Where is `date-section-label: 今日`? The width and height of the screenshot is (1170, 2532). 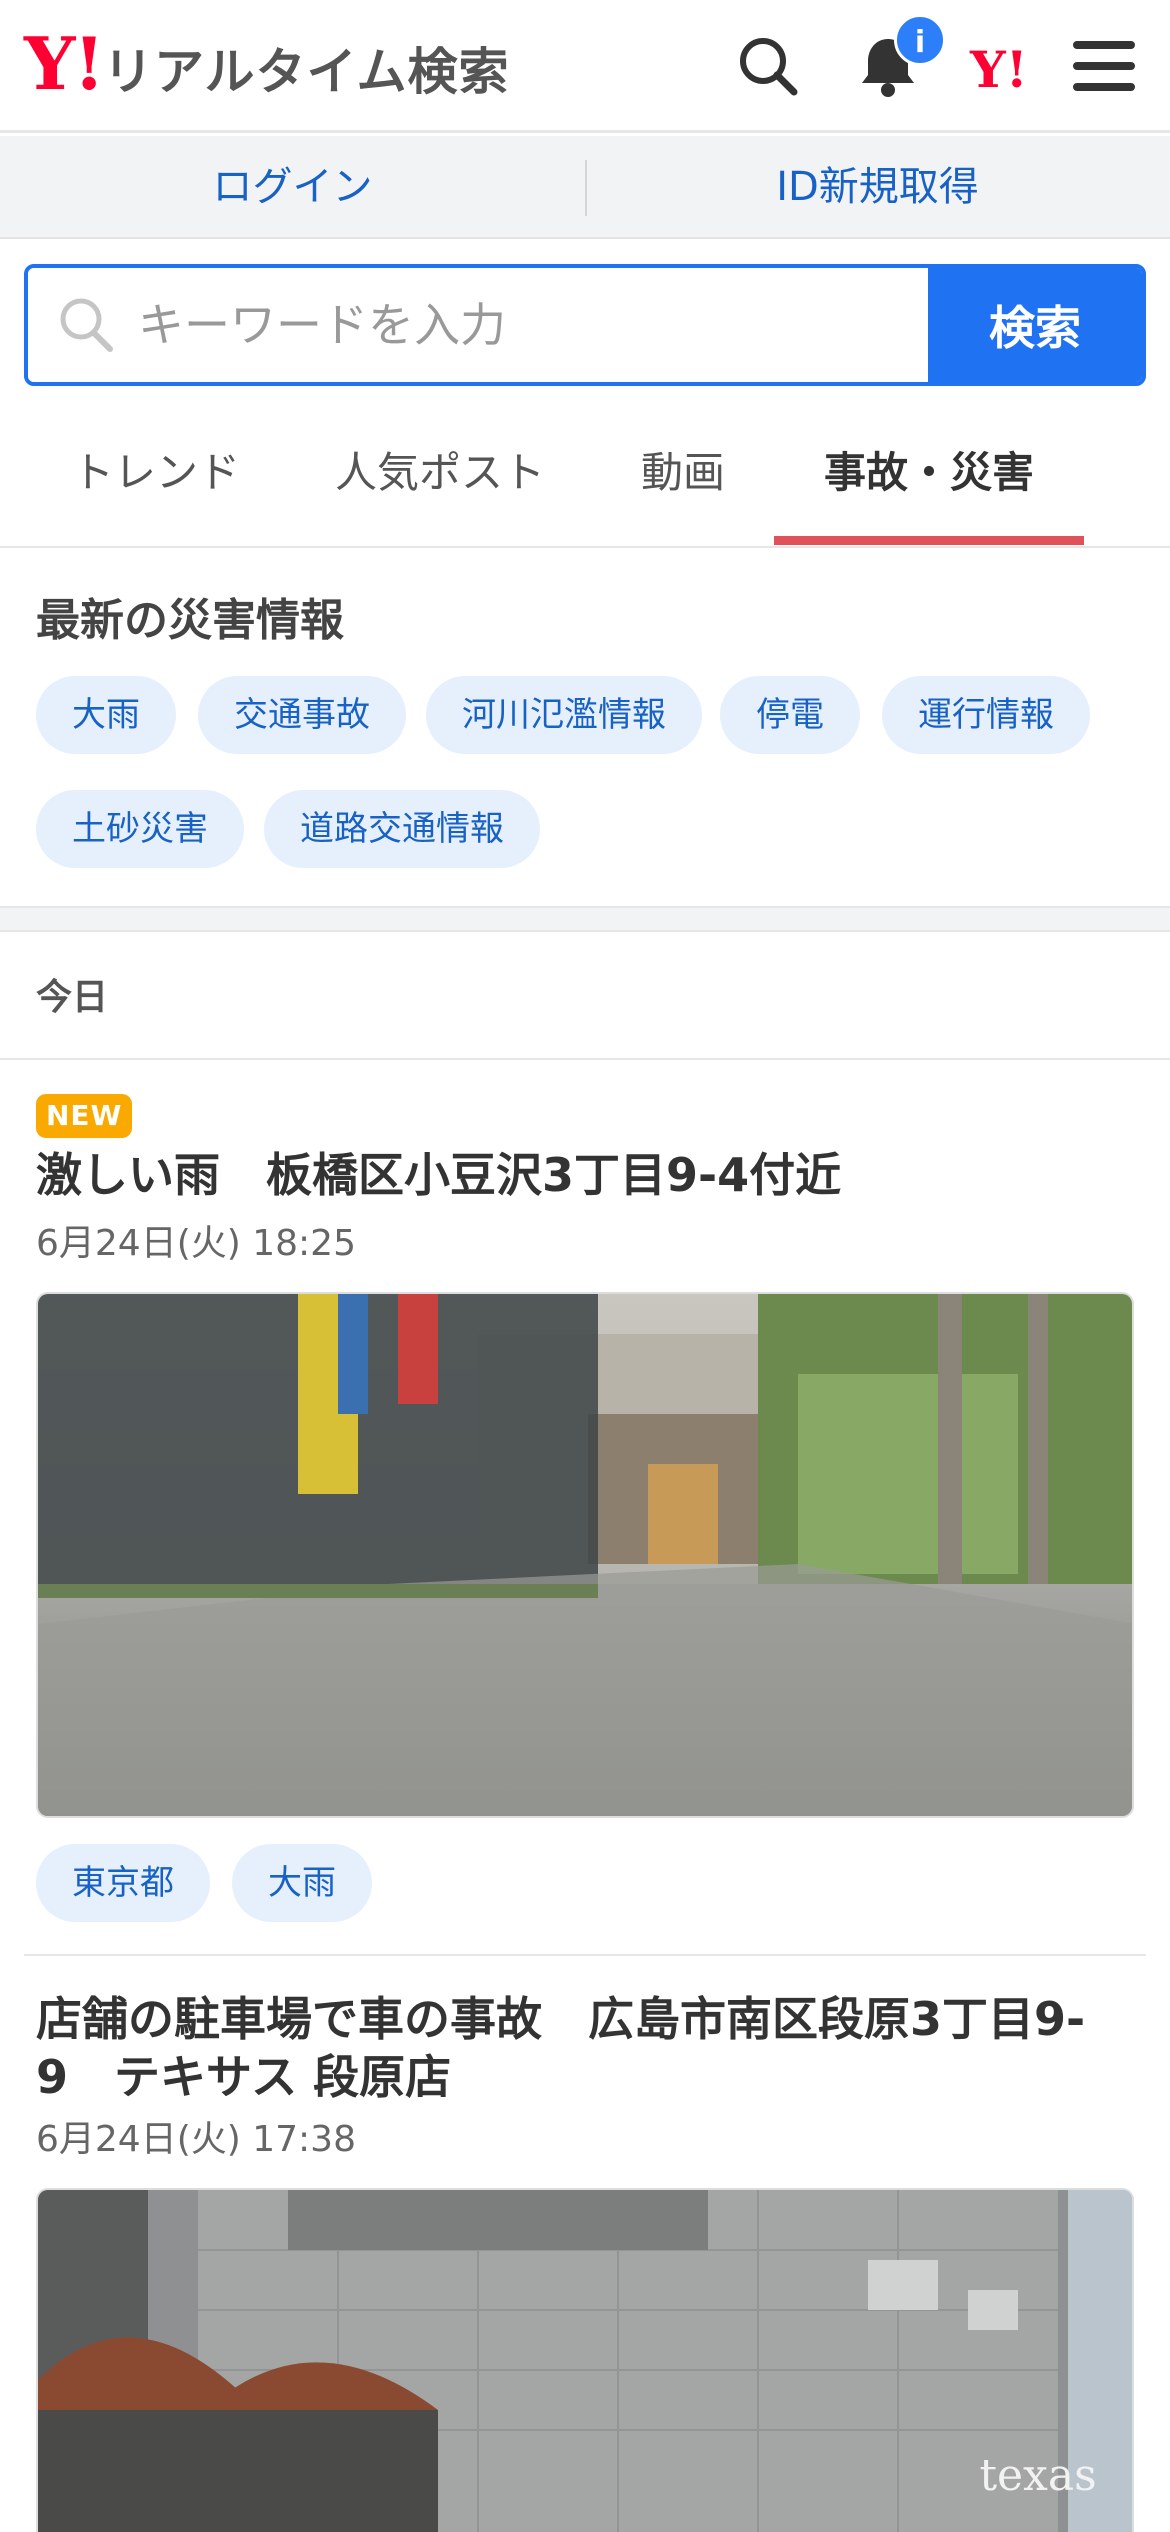 date-section-label: 今日 is located at coordinates (72, 997).